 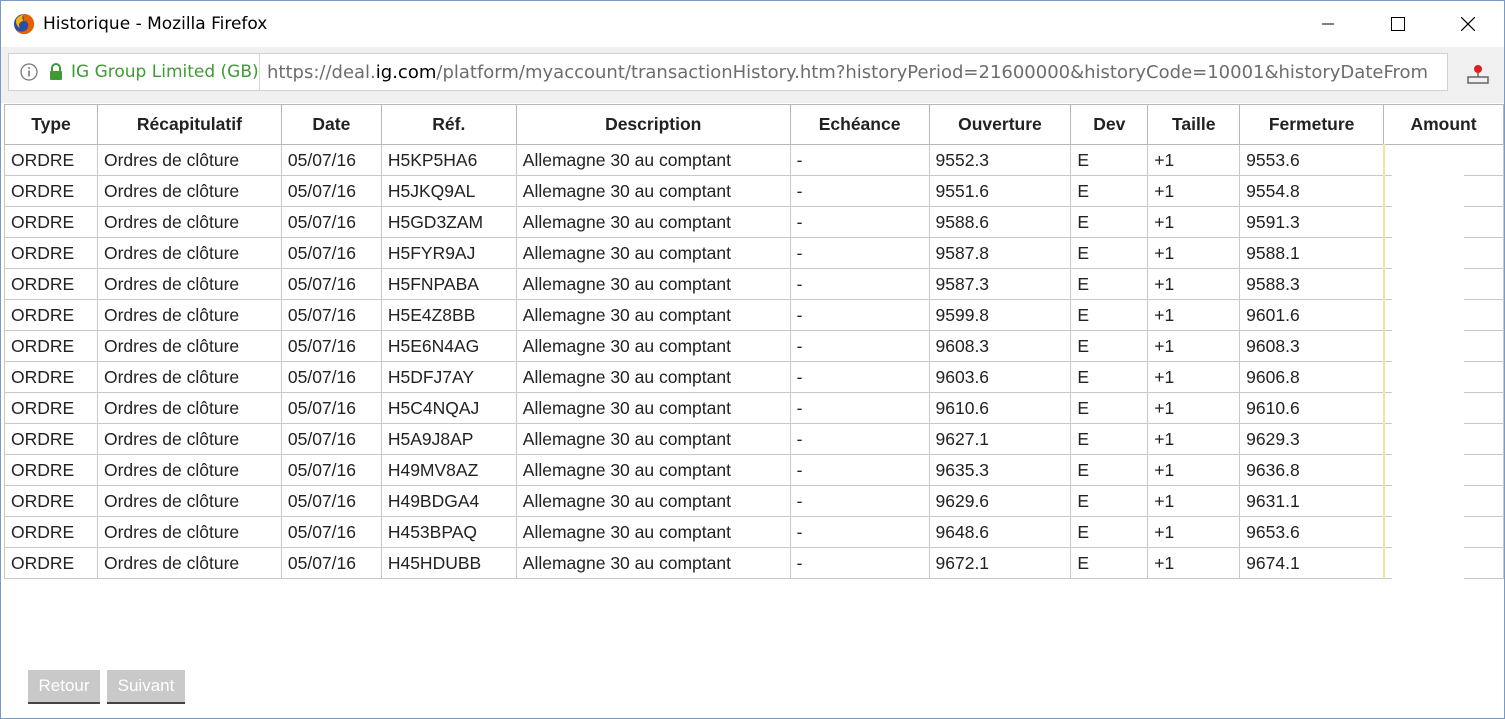 What do you see at coordinates (1398, 24) in the screenshot?
I see `maximize-button` at bounding box center [1398, 24].